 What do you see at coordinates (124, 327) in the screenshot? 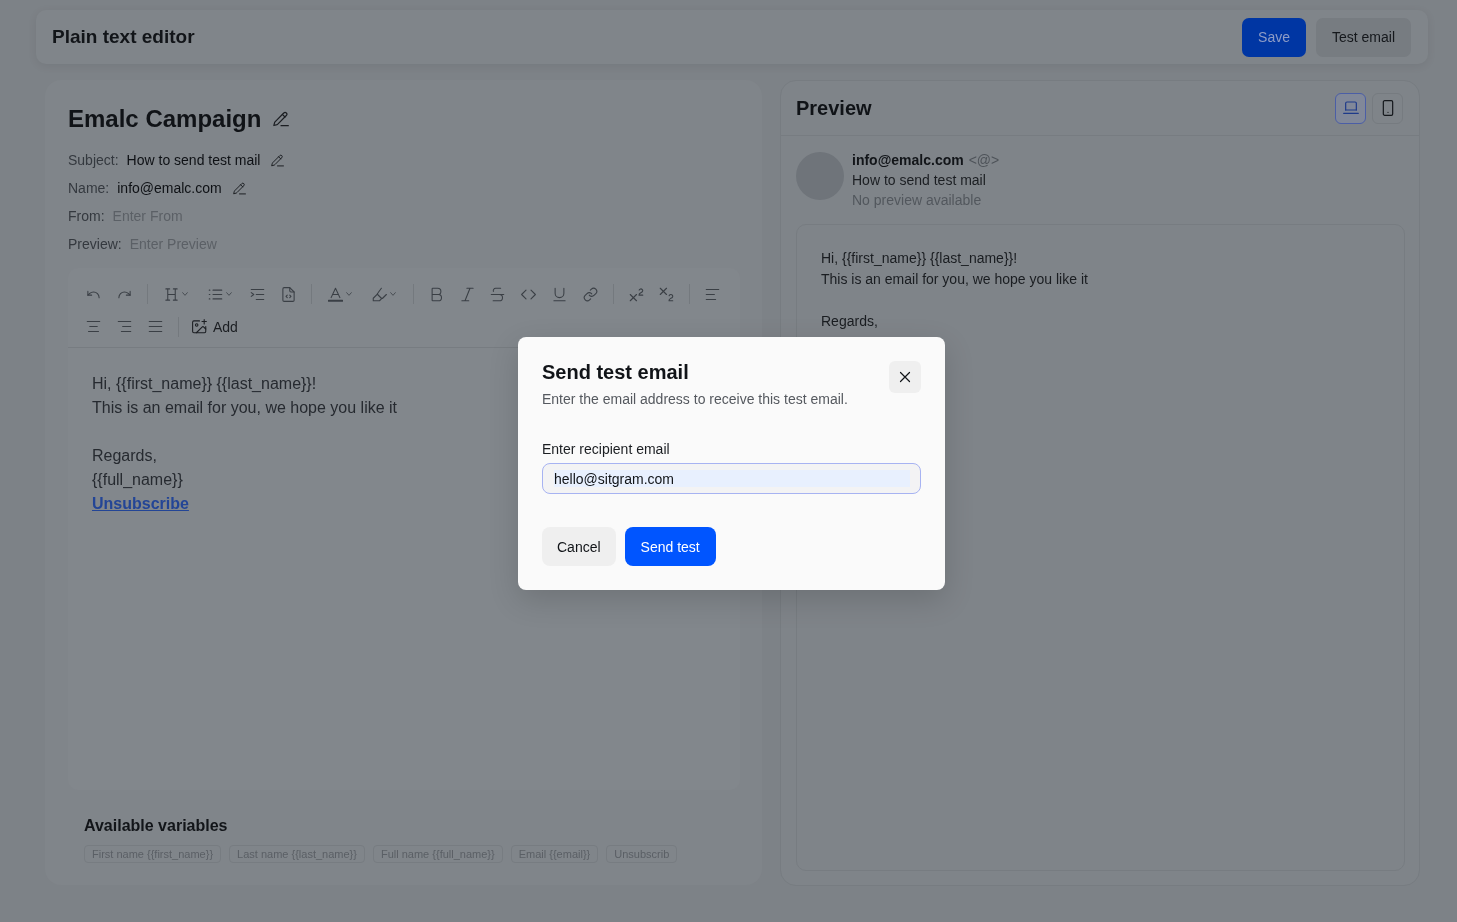
I see `align-right-icon` at bounding box center [124, 327].